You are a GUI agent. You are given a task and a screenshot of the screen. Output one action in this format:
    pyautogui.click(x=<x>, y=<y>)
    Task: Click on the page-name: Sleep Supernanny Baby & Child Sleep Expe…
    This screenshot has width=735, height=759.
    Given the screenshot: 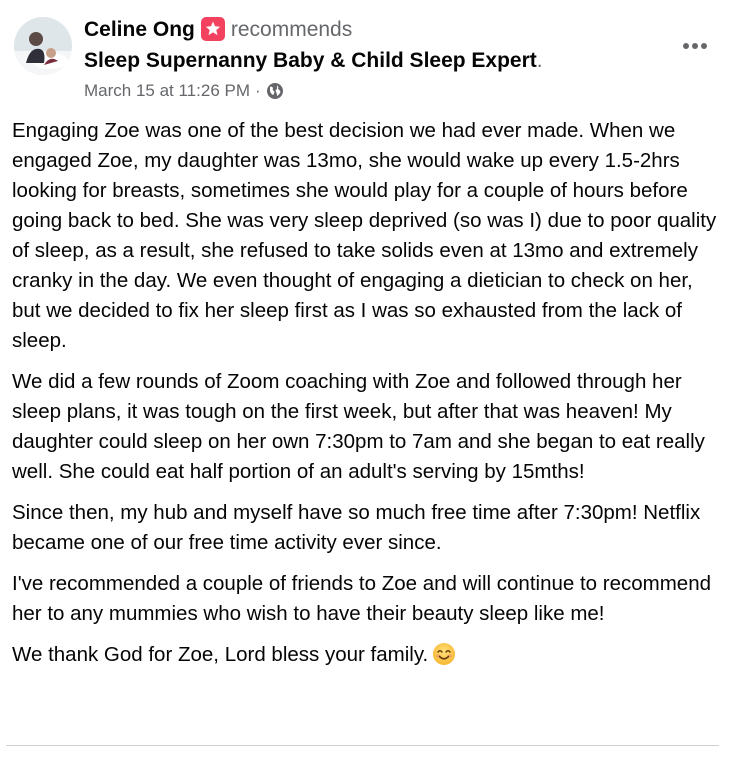 What is the action you would take?
    pyautogui.click(x=310, y=60)
    